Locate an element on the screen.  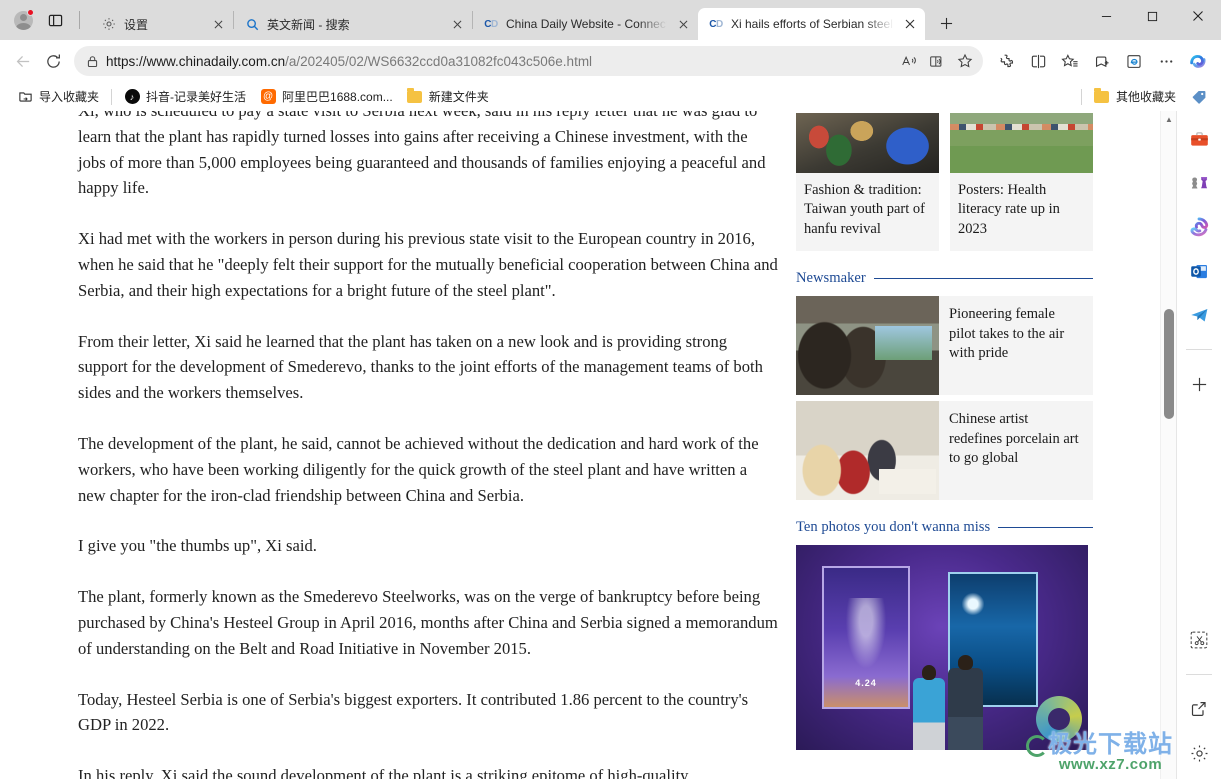
window-controls is located at coordinates (1152, 20).